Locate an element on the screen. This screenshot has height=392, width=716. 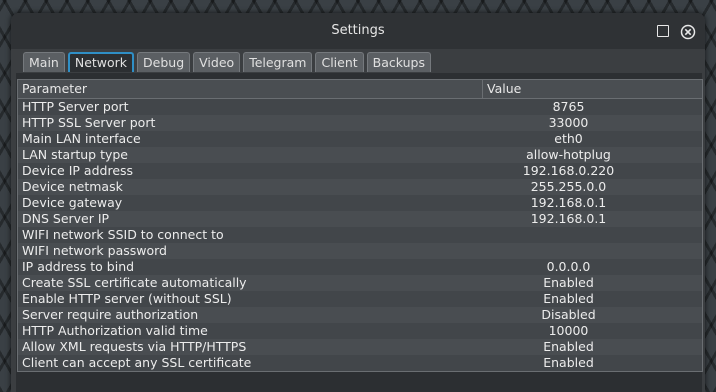
close-button is located at coordinates (688, 32).